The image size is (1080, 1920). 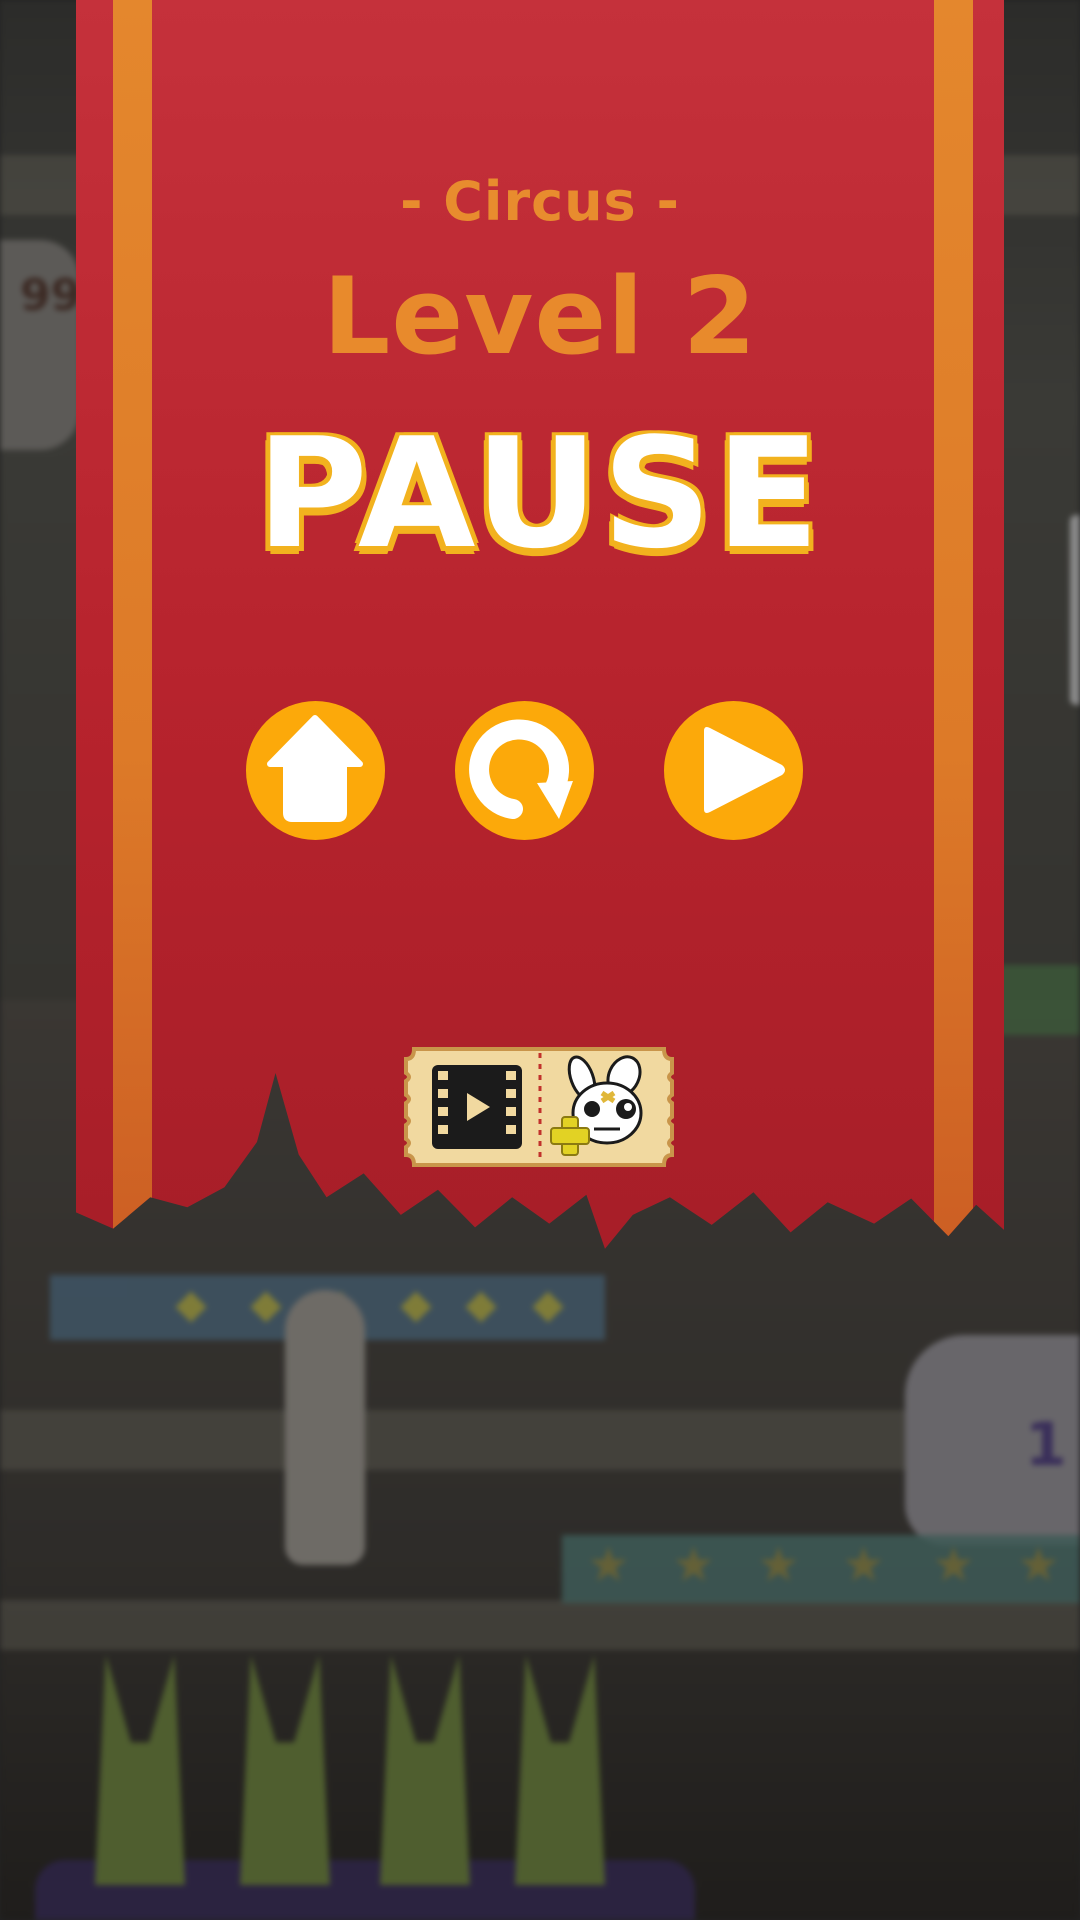 I want to click on home-button, so click(x=315, y=770).